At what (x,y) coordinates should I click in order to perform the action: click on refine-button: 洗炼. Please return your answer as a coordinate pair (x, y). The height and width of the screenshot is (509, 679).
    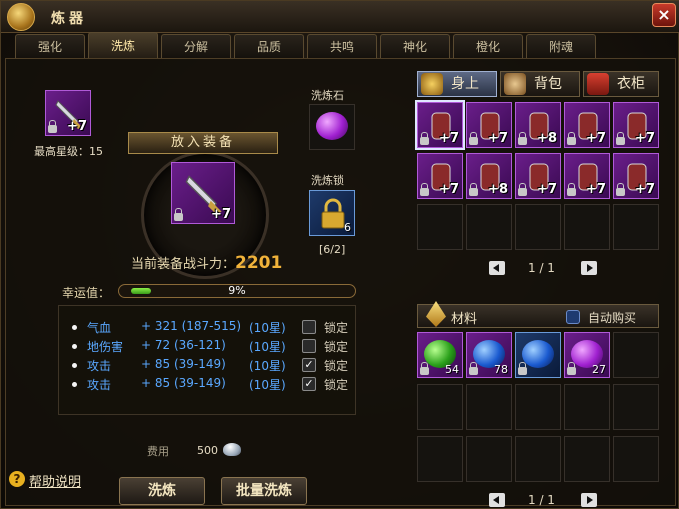
    Looking at the image, I should click on (162, 491).